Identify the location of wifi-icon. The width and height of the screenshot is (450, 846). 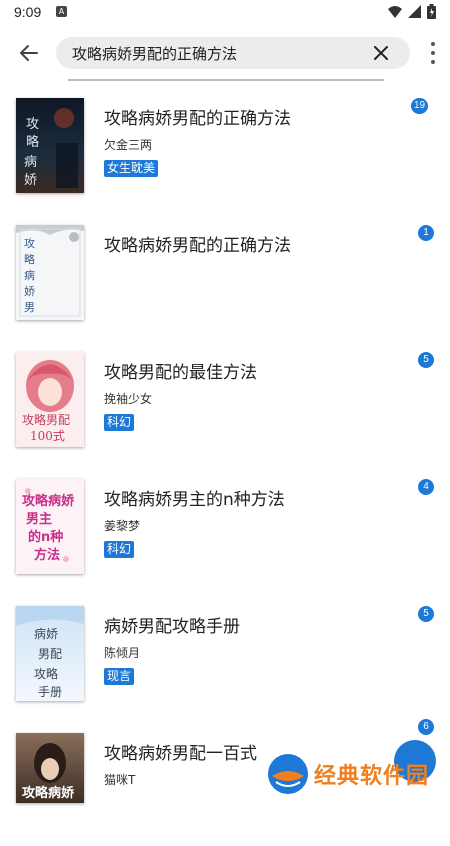
(395, 11).